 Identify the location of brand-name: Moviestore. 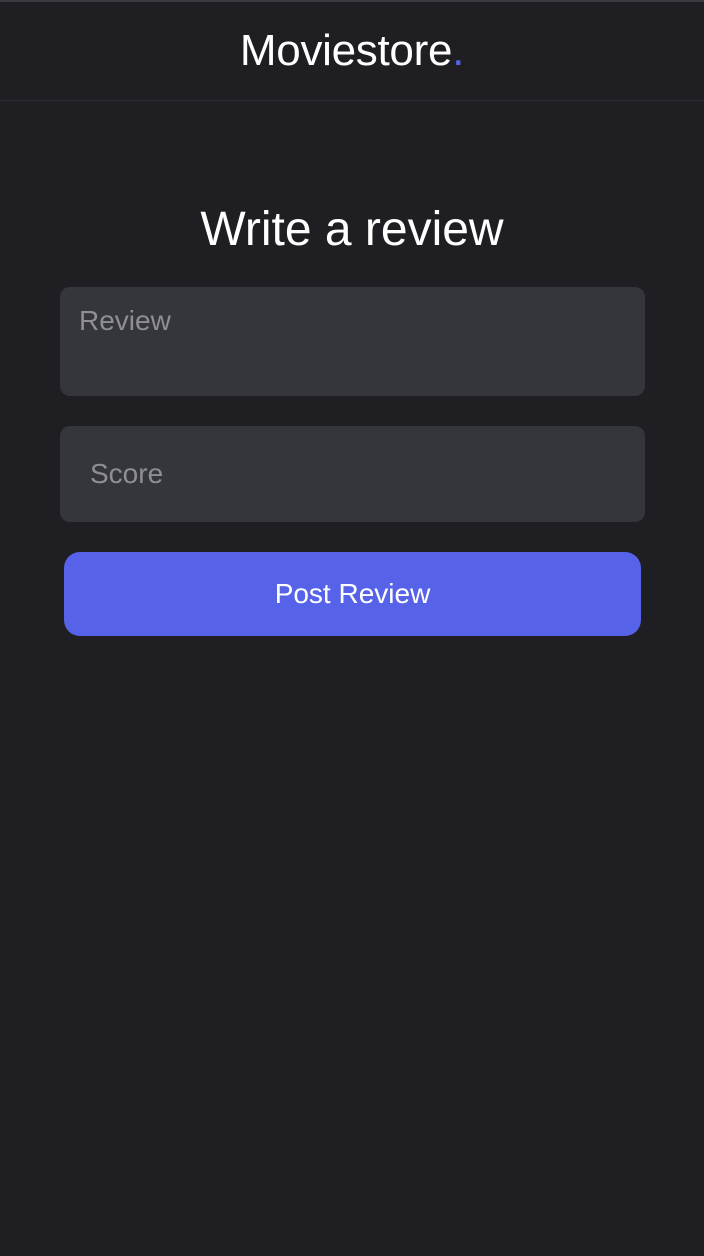
(346, 50).